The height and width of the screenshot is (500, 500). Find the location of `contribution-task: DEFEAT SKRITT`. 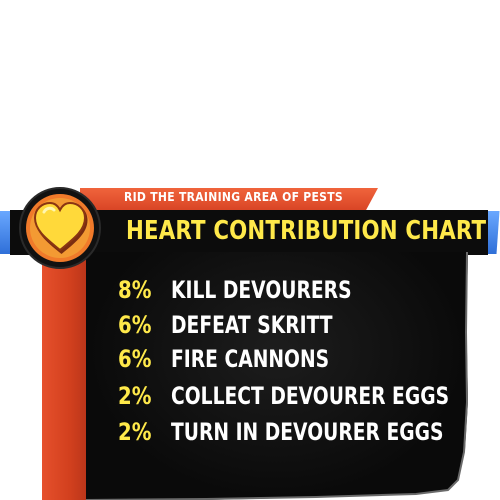

contribution-task: DEFEAT SKRITT is located at coordinates (252, 325).